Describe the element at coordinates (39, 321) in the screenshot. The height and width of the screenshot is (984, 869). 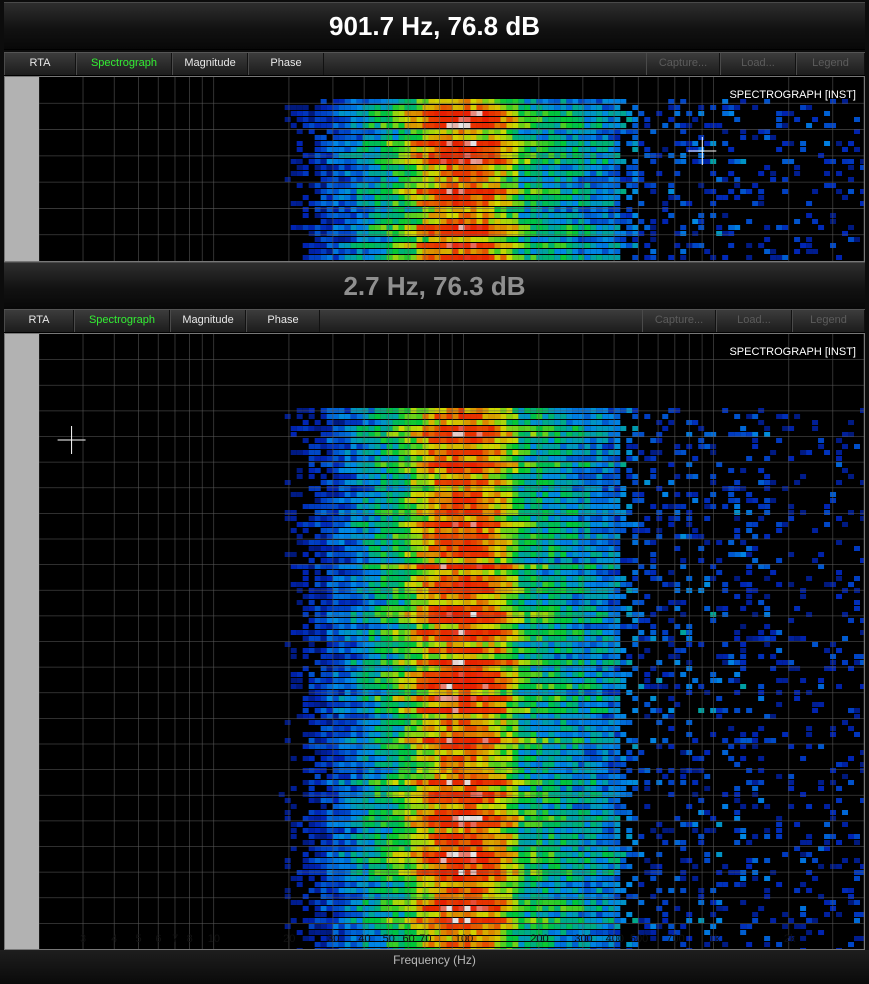
I see `tab-rta-bottom: RTA` at that location.